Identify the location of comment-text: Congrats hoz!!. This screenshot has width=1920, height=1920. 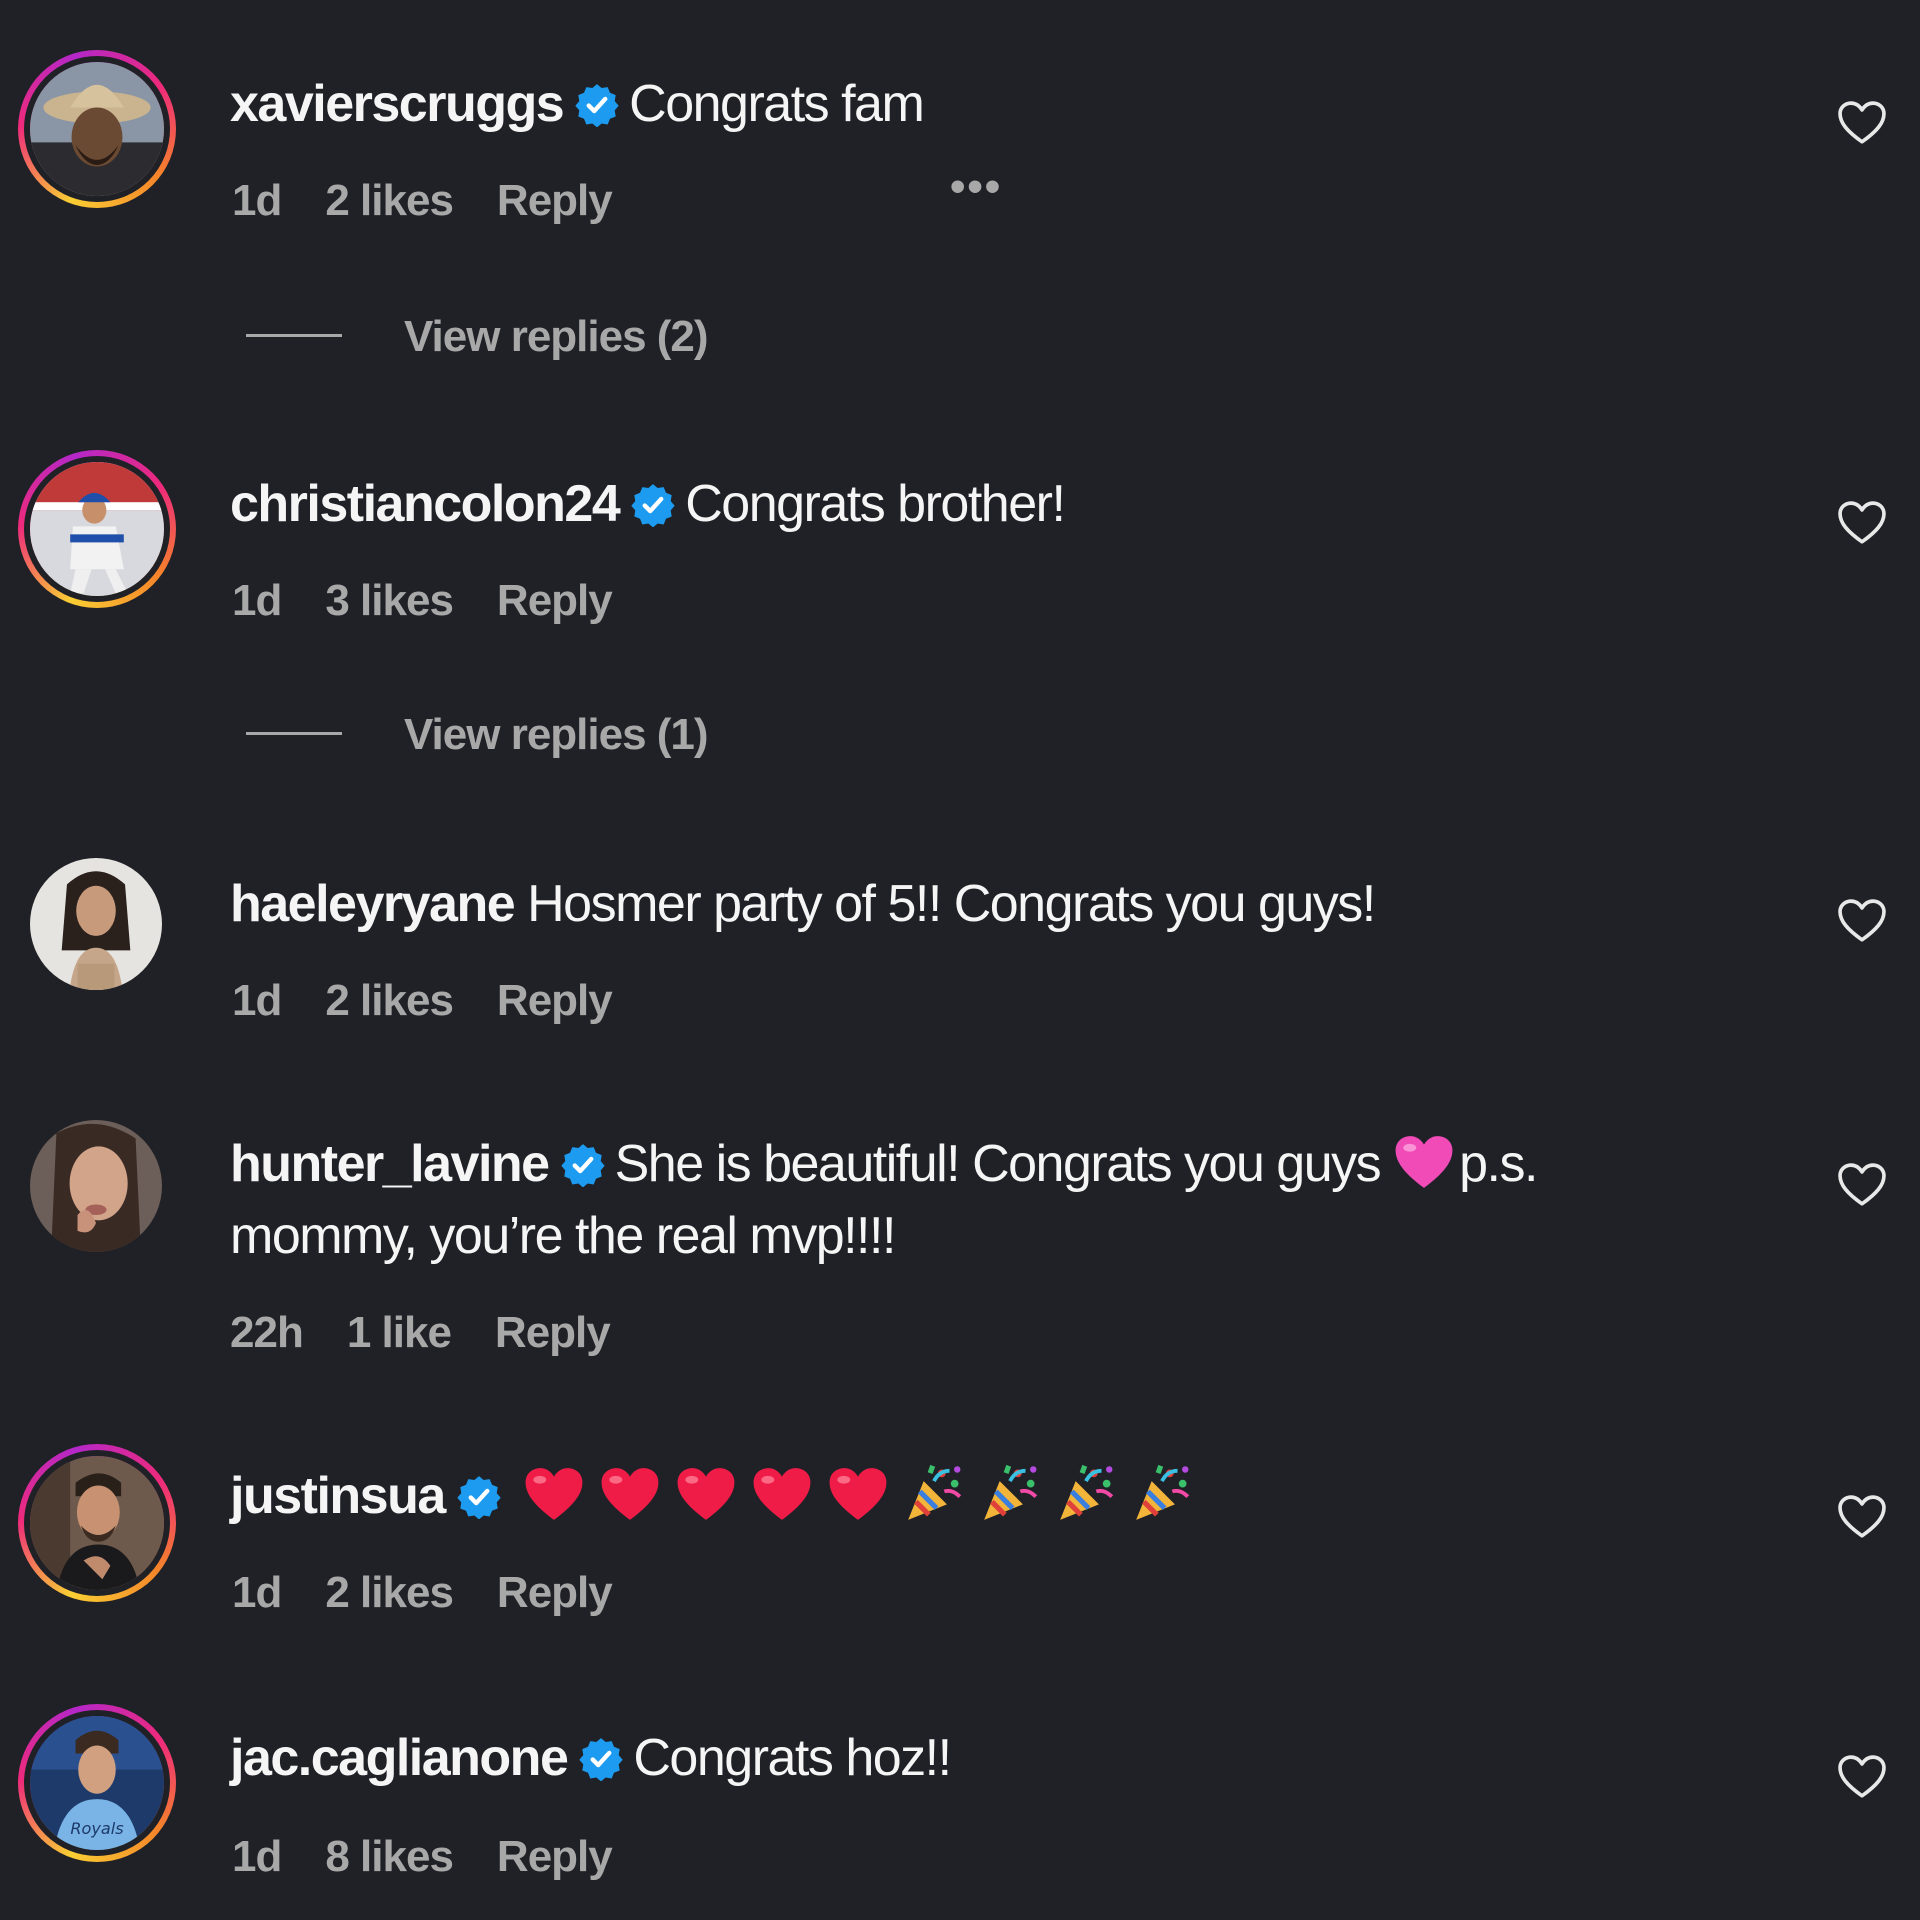
(792, 1758).